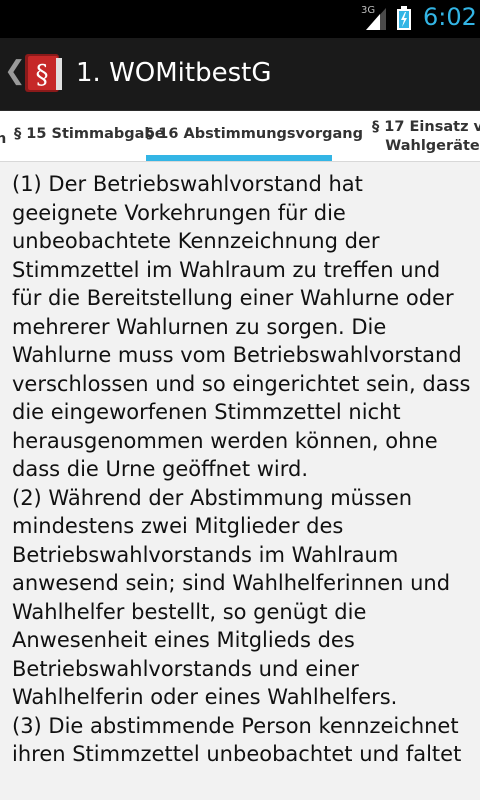 The width and height of the screenshot is (480, 800). What do you see at coordinates (3, 139) in the screenshot?
I see `tab-previous-partial: n` at bounding box center [3, 139].